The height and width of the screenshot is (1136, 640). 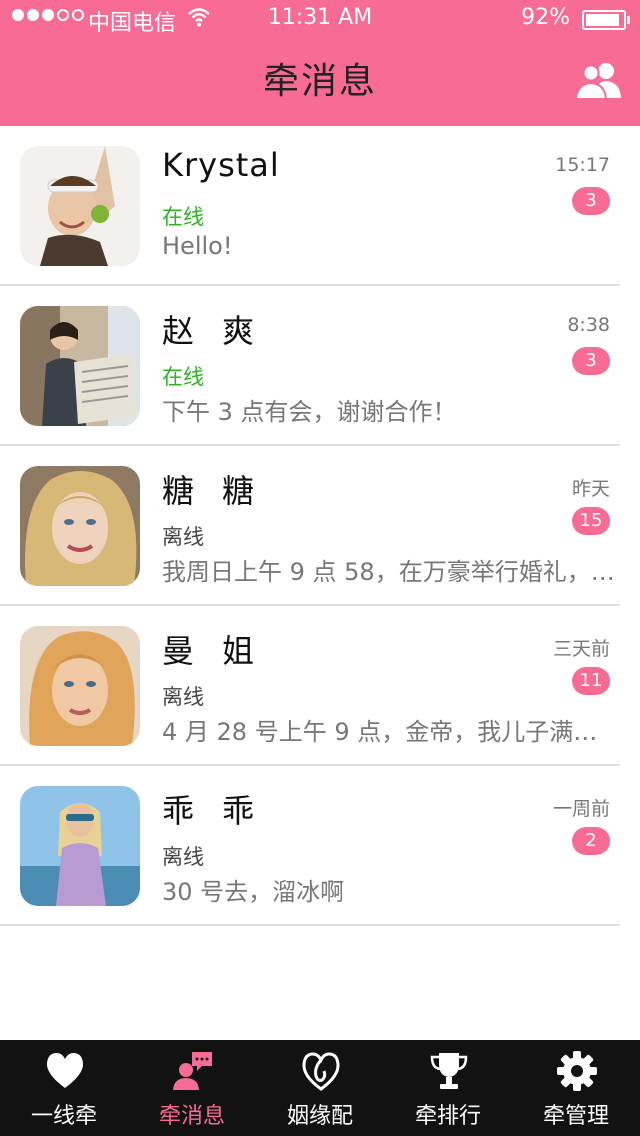 I want to click on unread-badge: 2, so click(x=591, y=841).